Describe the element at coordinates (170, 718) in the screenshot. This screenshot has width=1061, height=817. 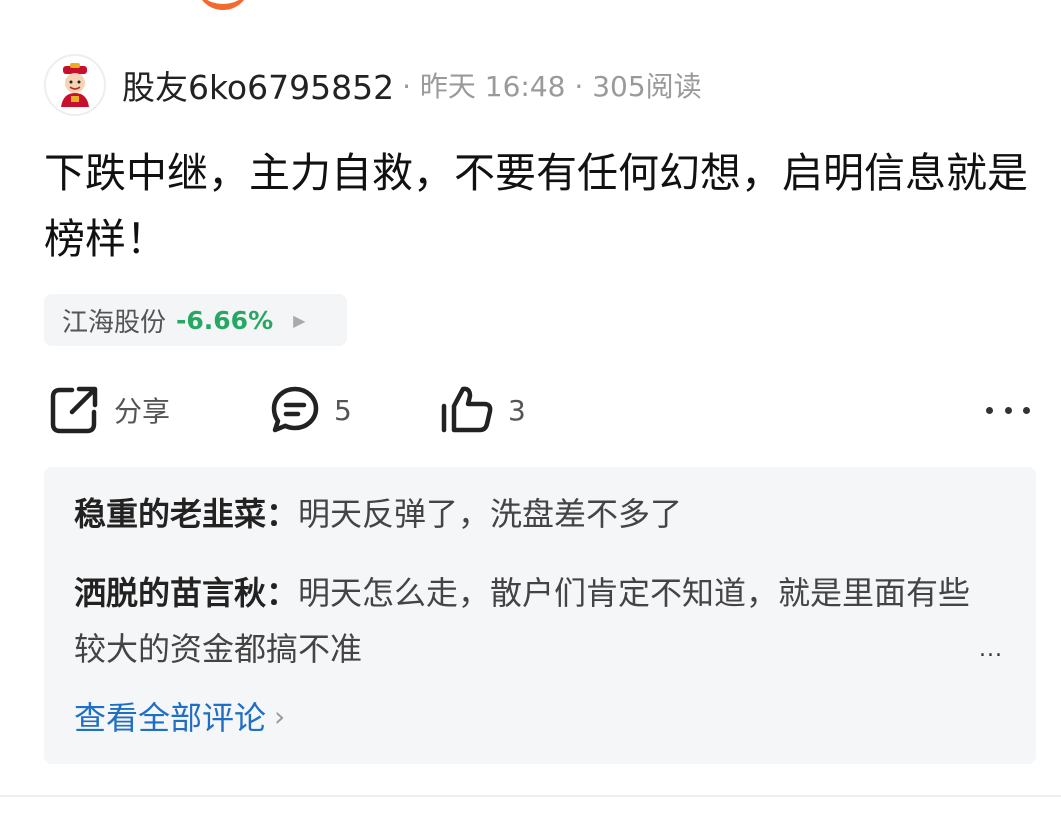
I see `view-all-label: 查看全部评论` at that location.